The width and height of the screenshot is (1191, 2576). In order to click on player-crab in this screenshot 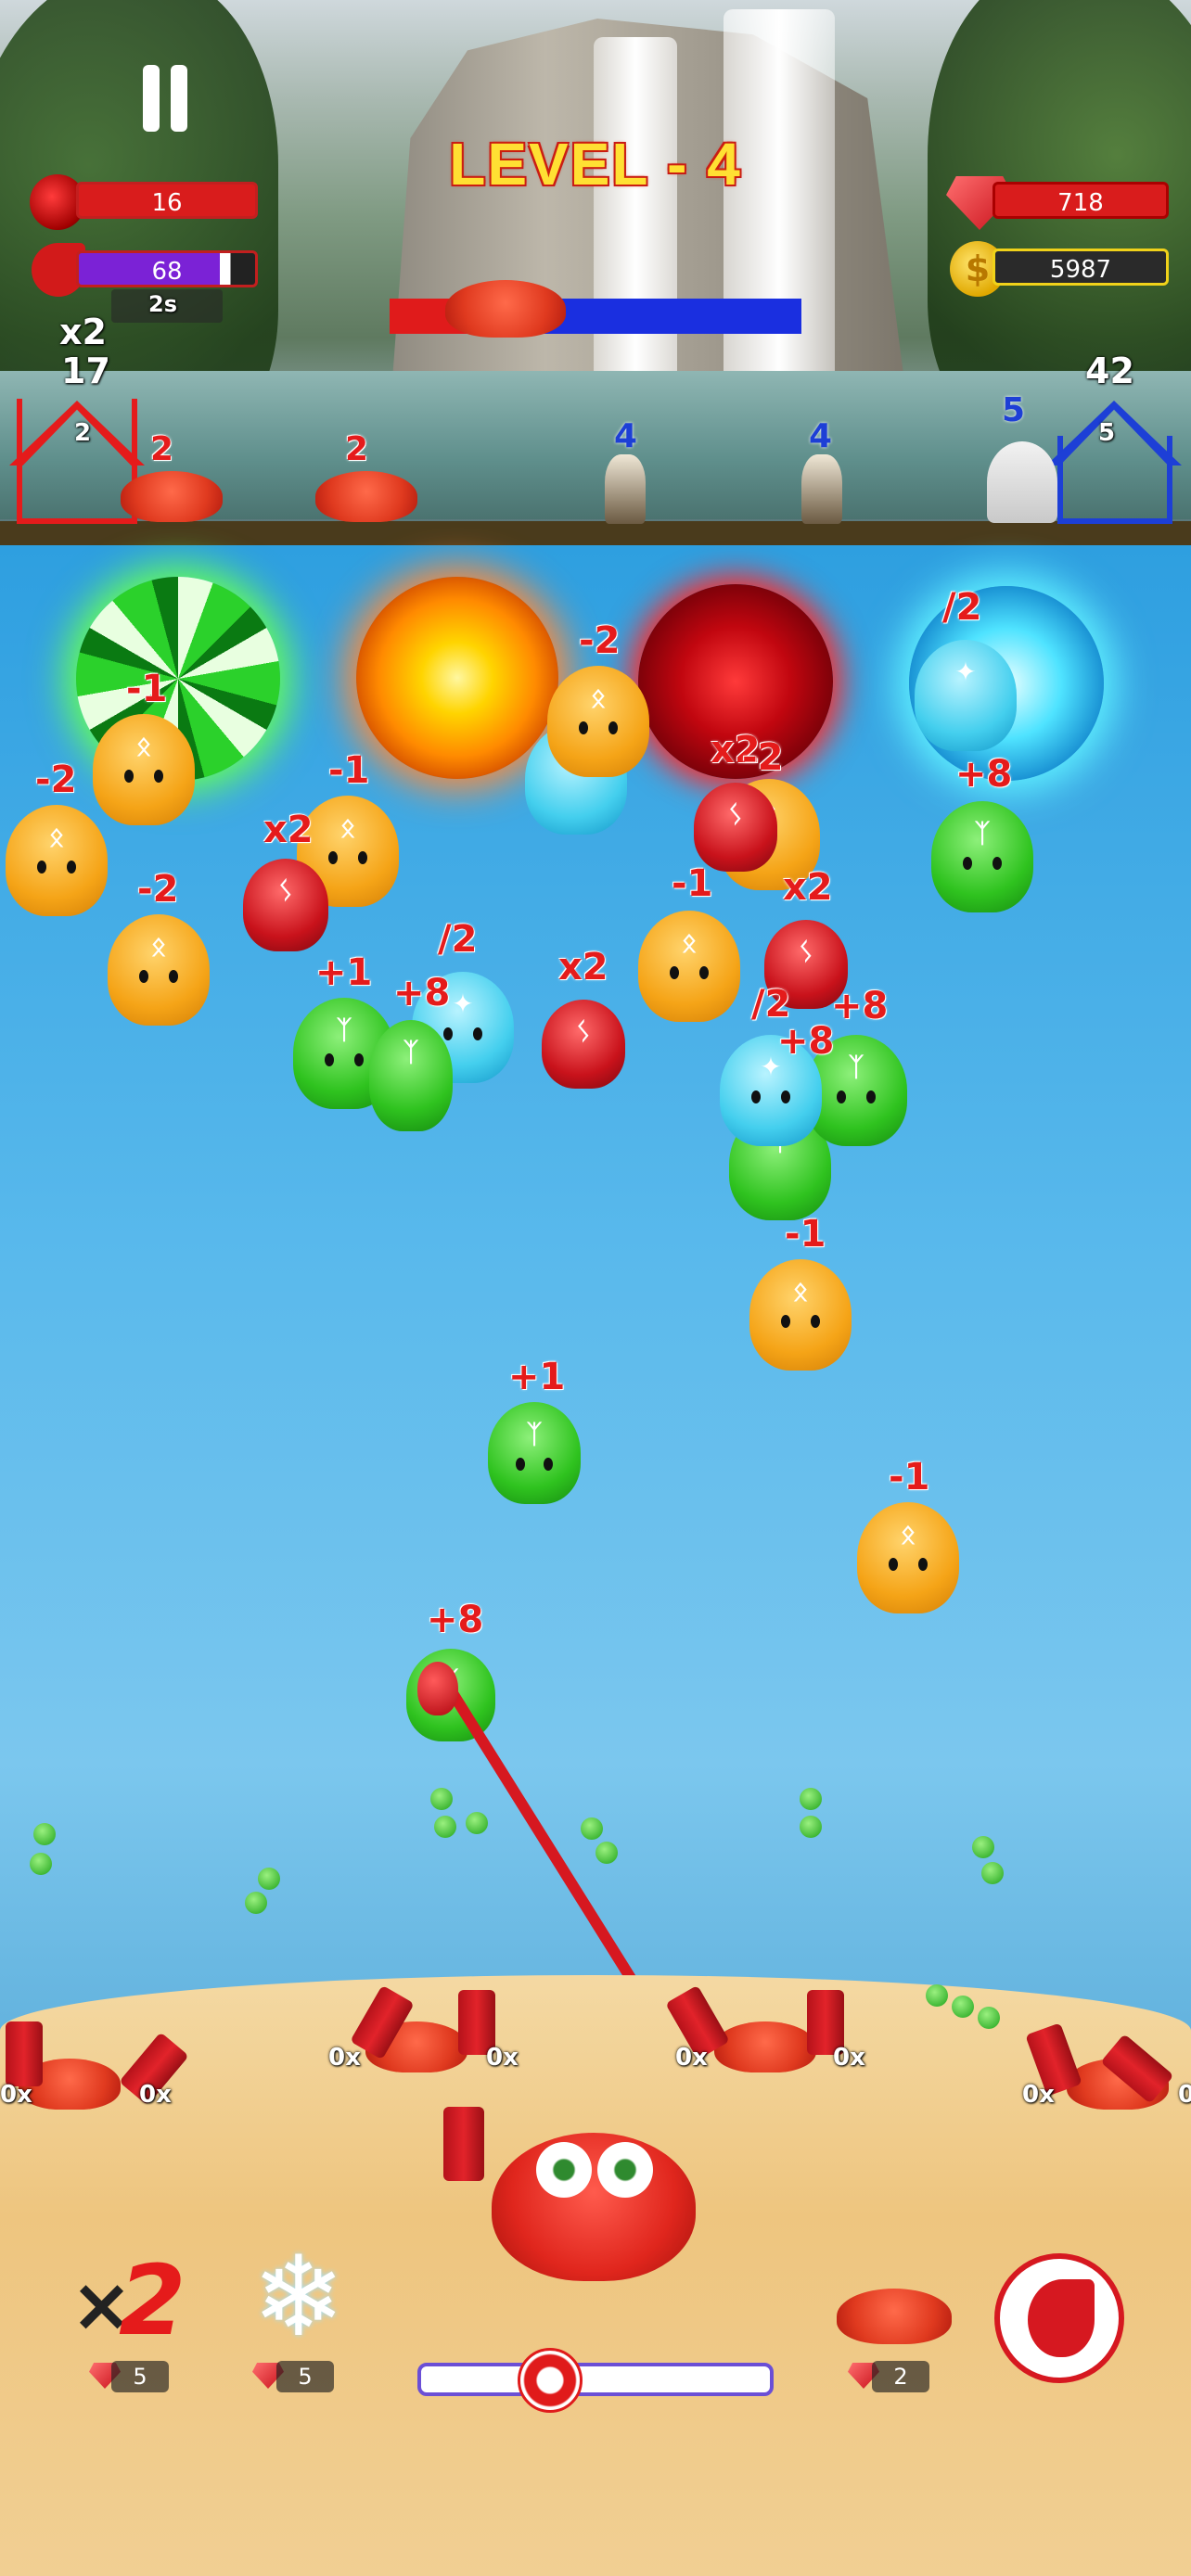, I will do `click(594, 2207)`.